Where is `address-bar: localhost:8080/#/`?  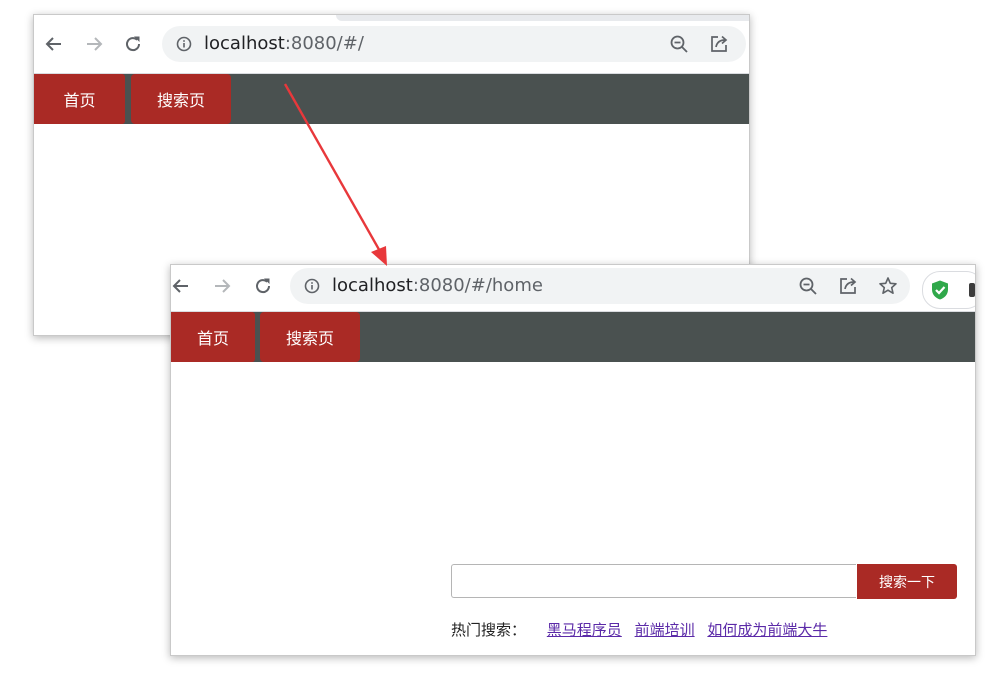 address-bar: localhost:8080/#/ is located at coordinates (454, 44).